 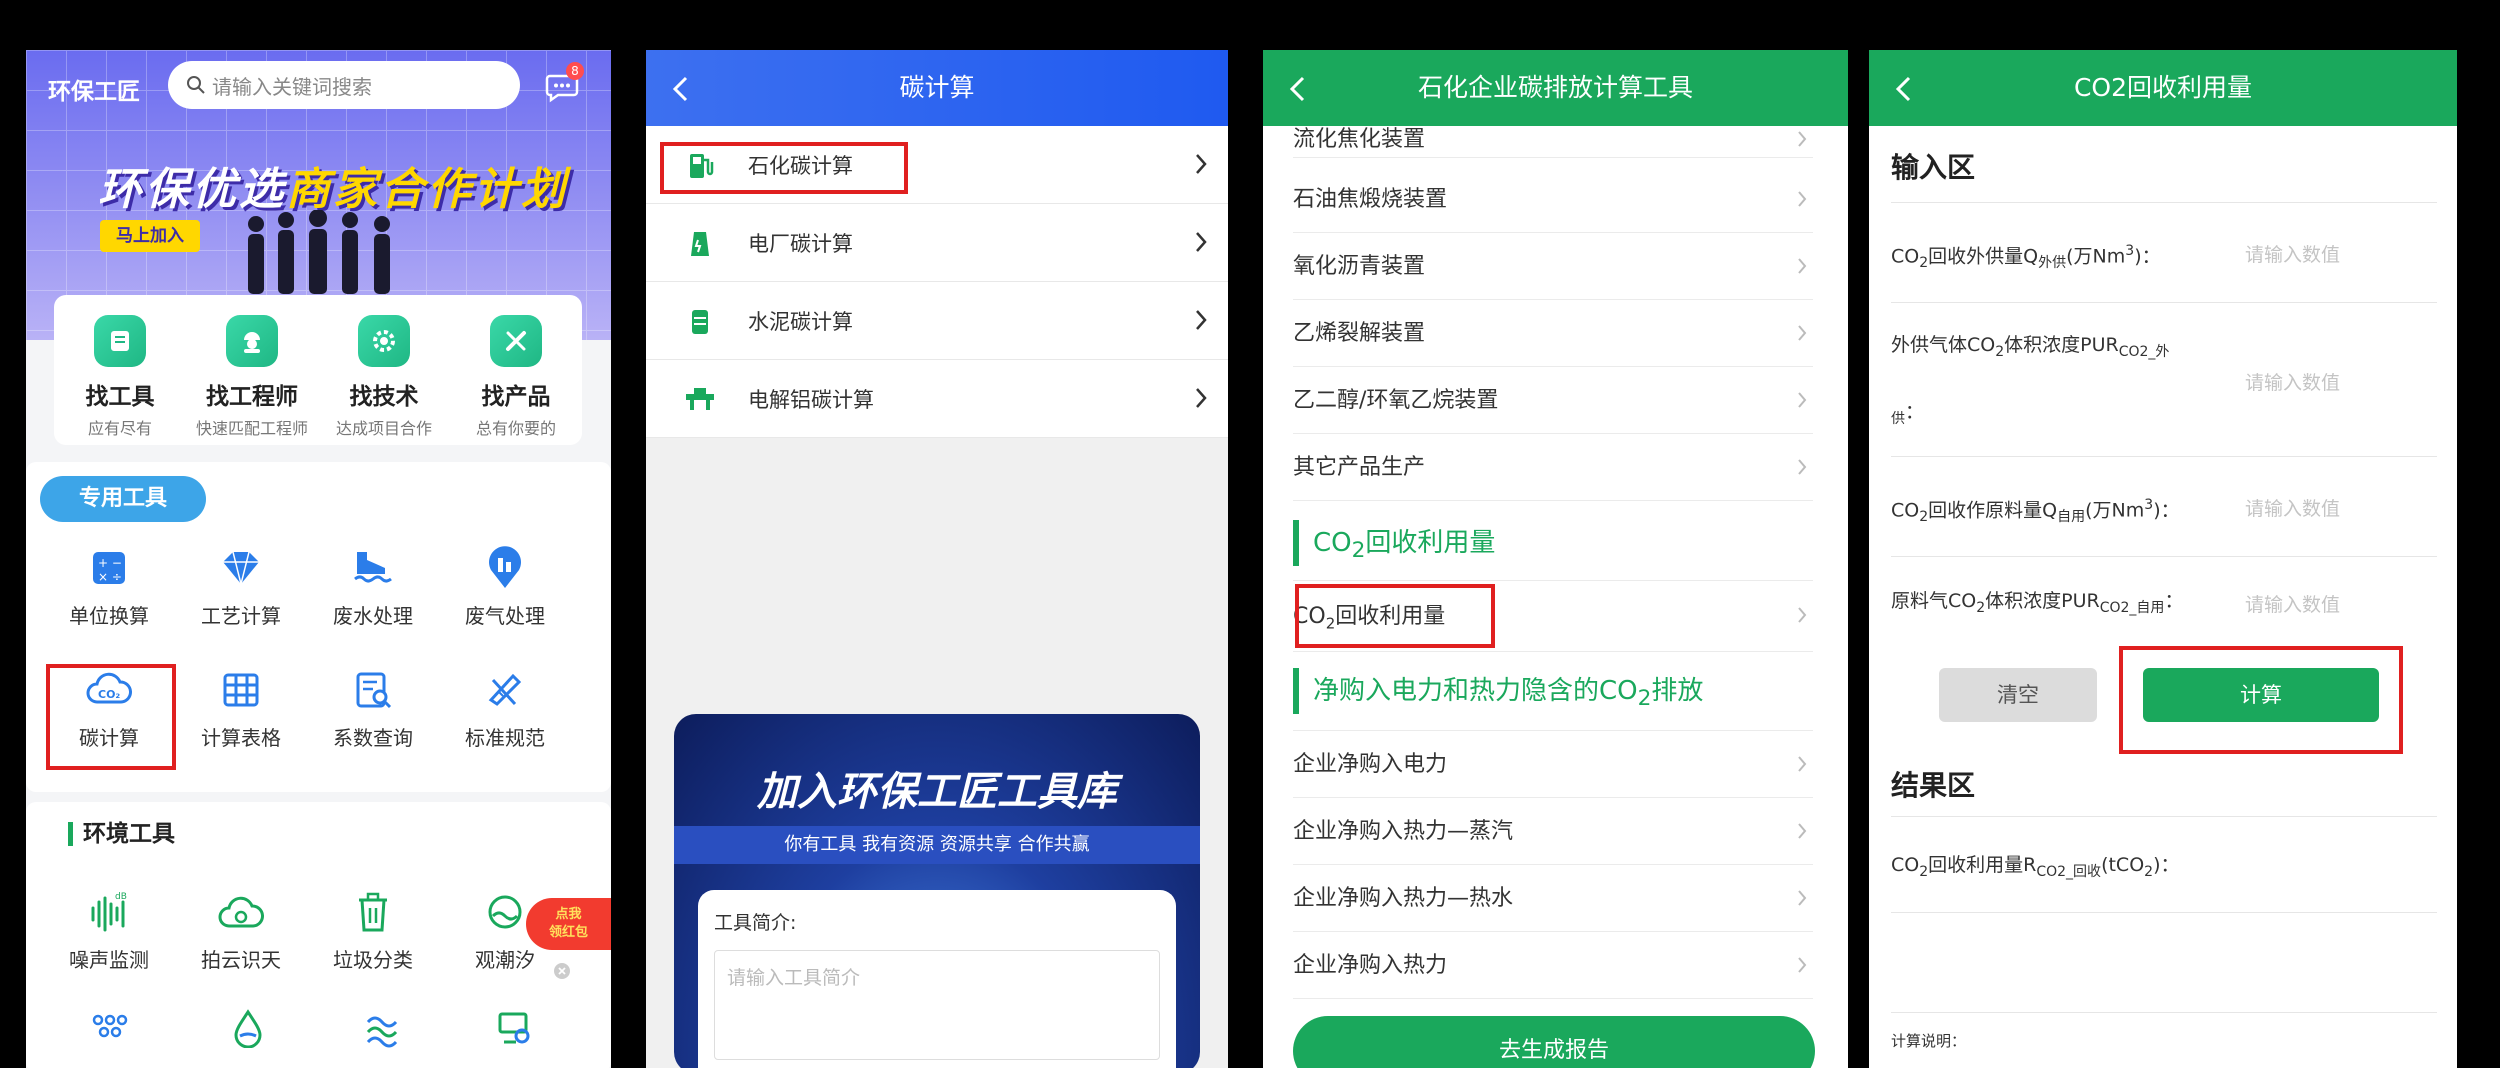 What do you see at coordinates (505, 912) in the screenshot?
I see `tide-icon` at bounding box center [505, 912].